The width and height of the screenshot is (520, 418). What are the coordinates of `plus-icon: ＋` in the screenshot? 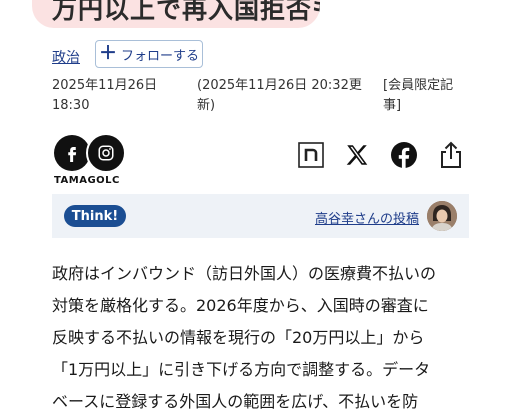 It's located at (107, 53).